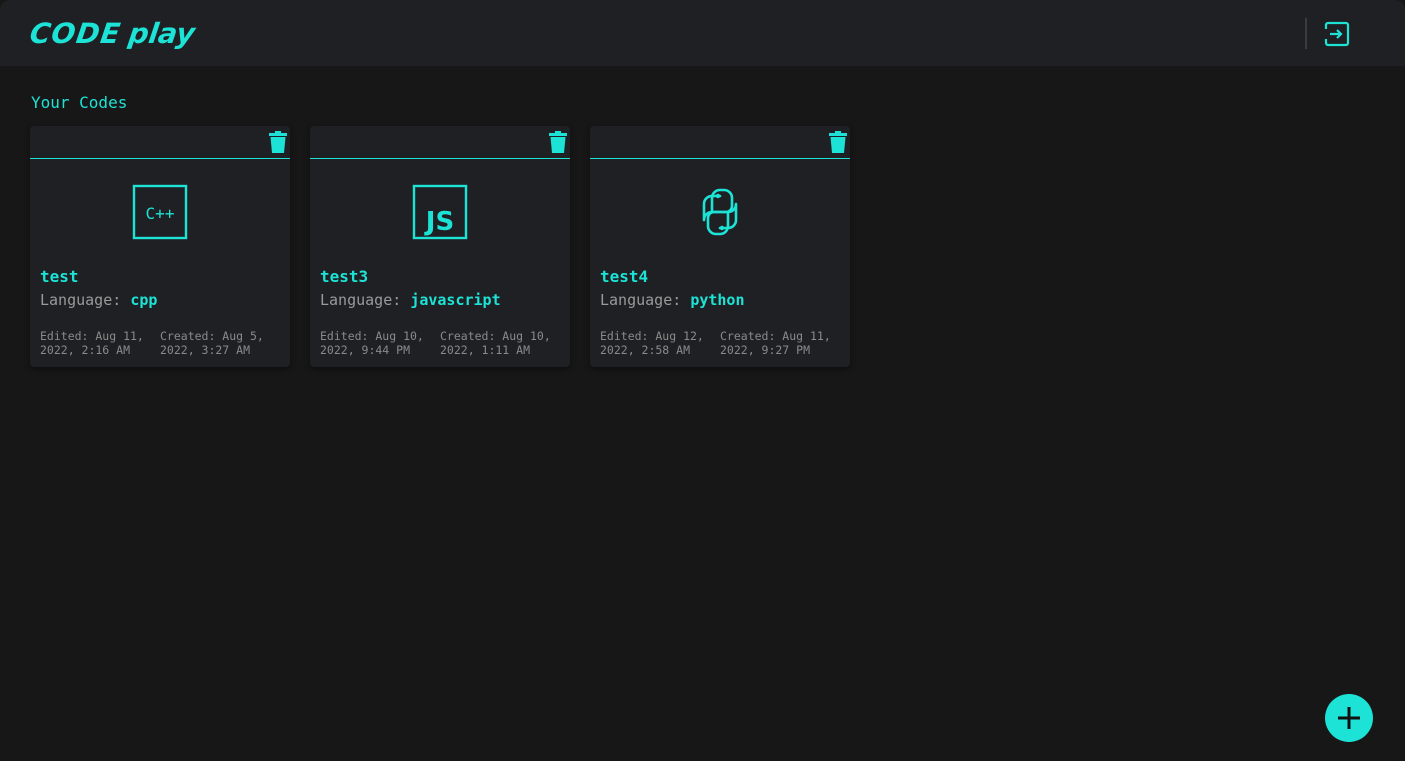 The height and width of the screenshot is (761, 1405). I want to click on card-language: Language: python, so click(672, 300).